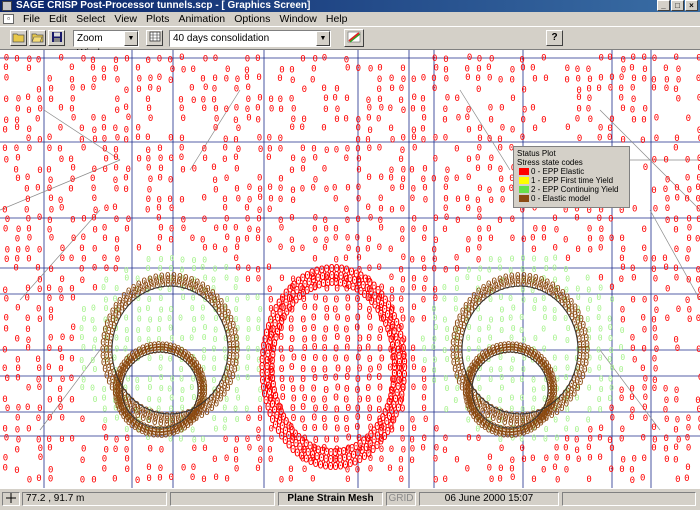 This screenshot has width=700, height=510. What do you see at coordinates (8, 19) in the screenshot?
I see `document-icon: ▫` at bounding box center [8, 19].